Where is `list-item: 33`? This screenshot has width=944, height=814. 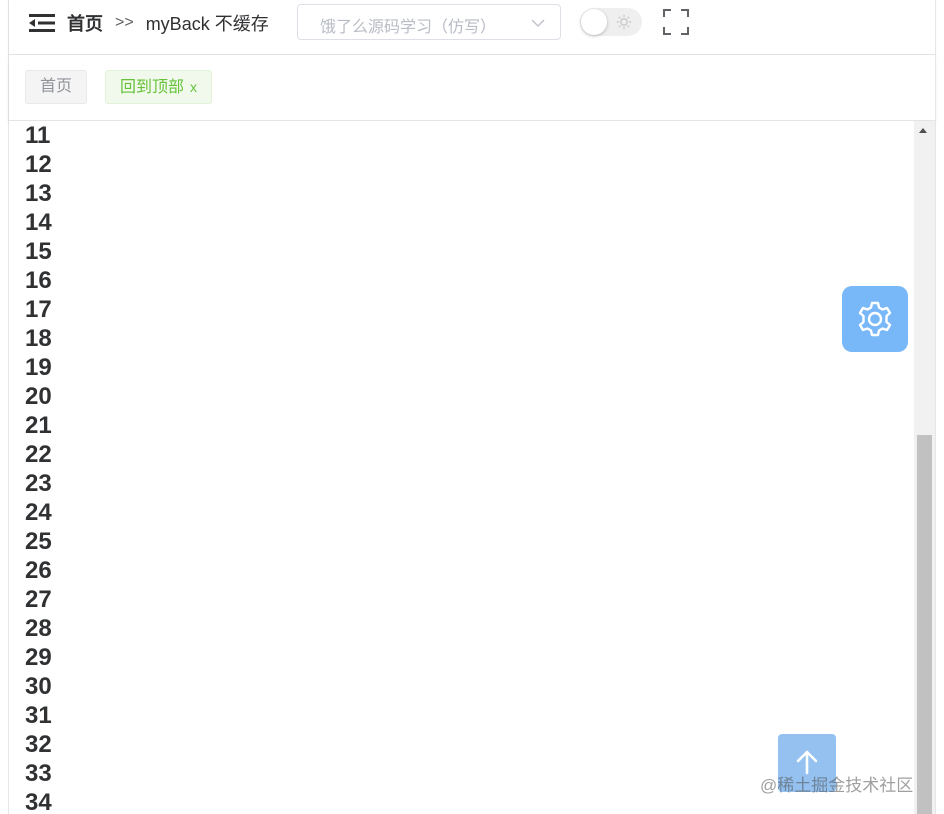
list-item: 33 is located at coordinates (38, 773).